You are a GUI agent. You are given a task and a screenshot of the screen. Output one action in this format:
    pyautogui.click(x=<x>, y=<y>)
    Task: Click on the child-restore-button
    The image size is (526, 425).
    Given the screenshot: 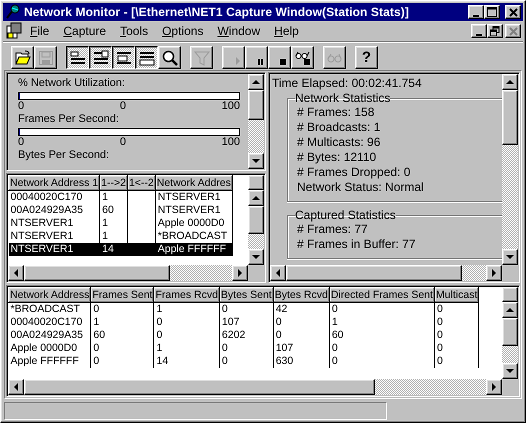 What is the action you would take?
    pyautogui.click(x=495, y=31)
    